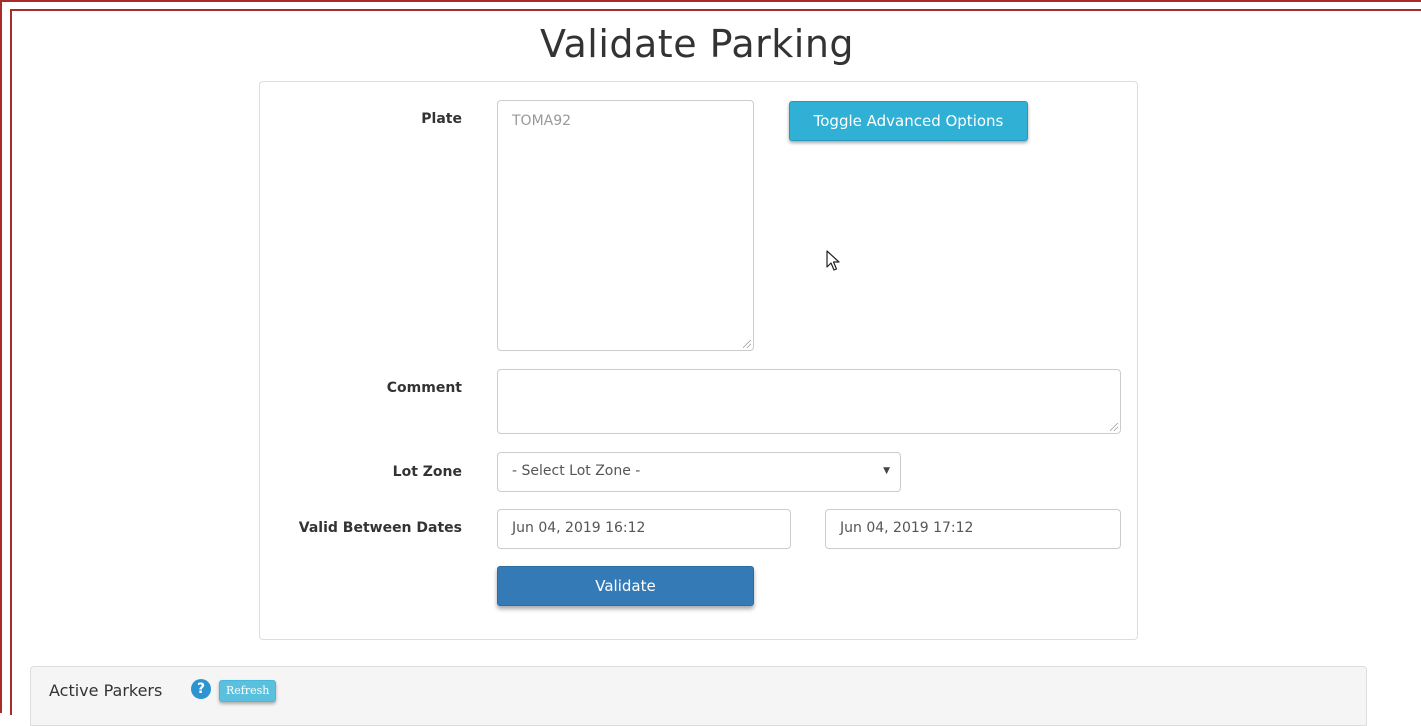 The height and width of the screenshot is (726, 1421). Describe the element at coordinates (698, 696) in the screenshot. I see `active-parkers-panel: Active Parkers ? Refresh` at that location.